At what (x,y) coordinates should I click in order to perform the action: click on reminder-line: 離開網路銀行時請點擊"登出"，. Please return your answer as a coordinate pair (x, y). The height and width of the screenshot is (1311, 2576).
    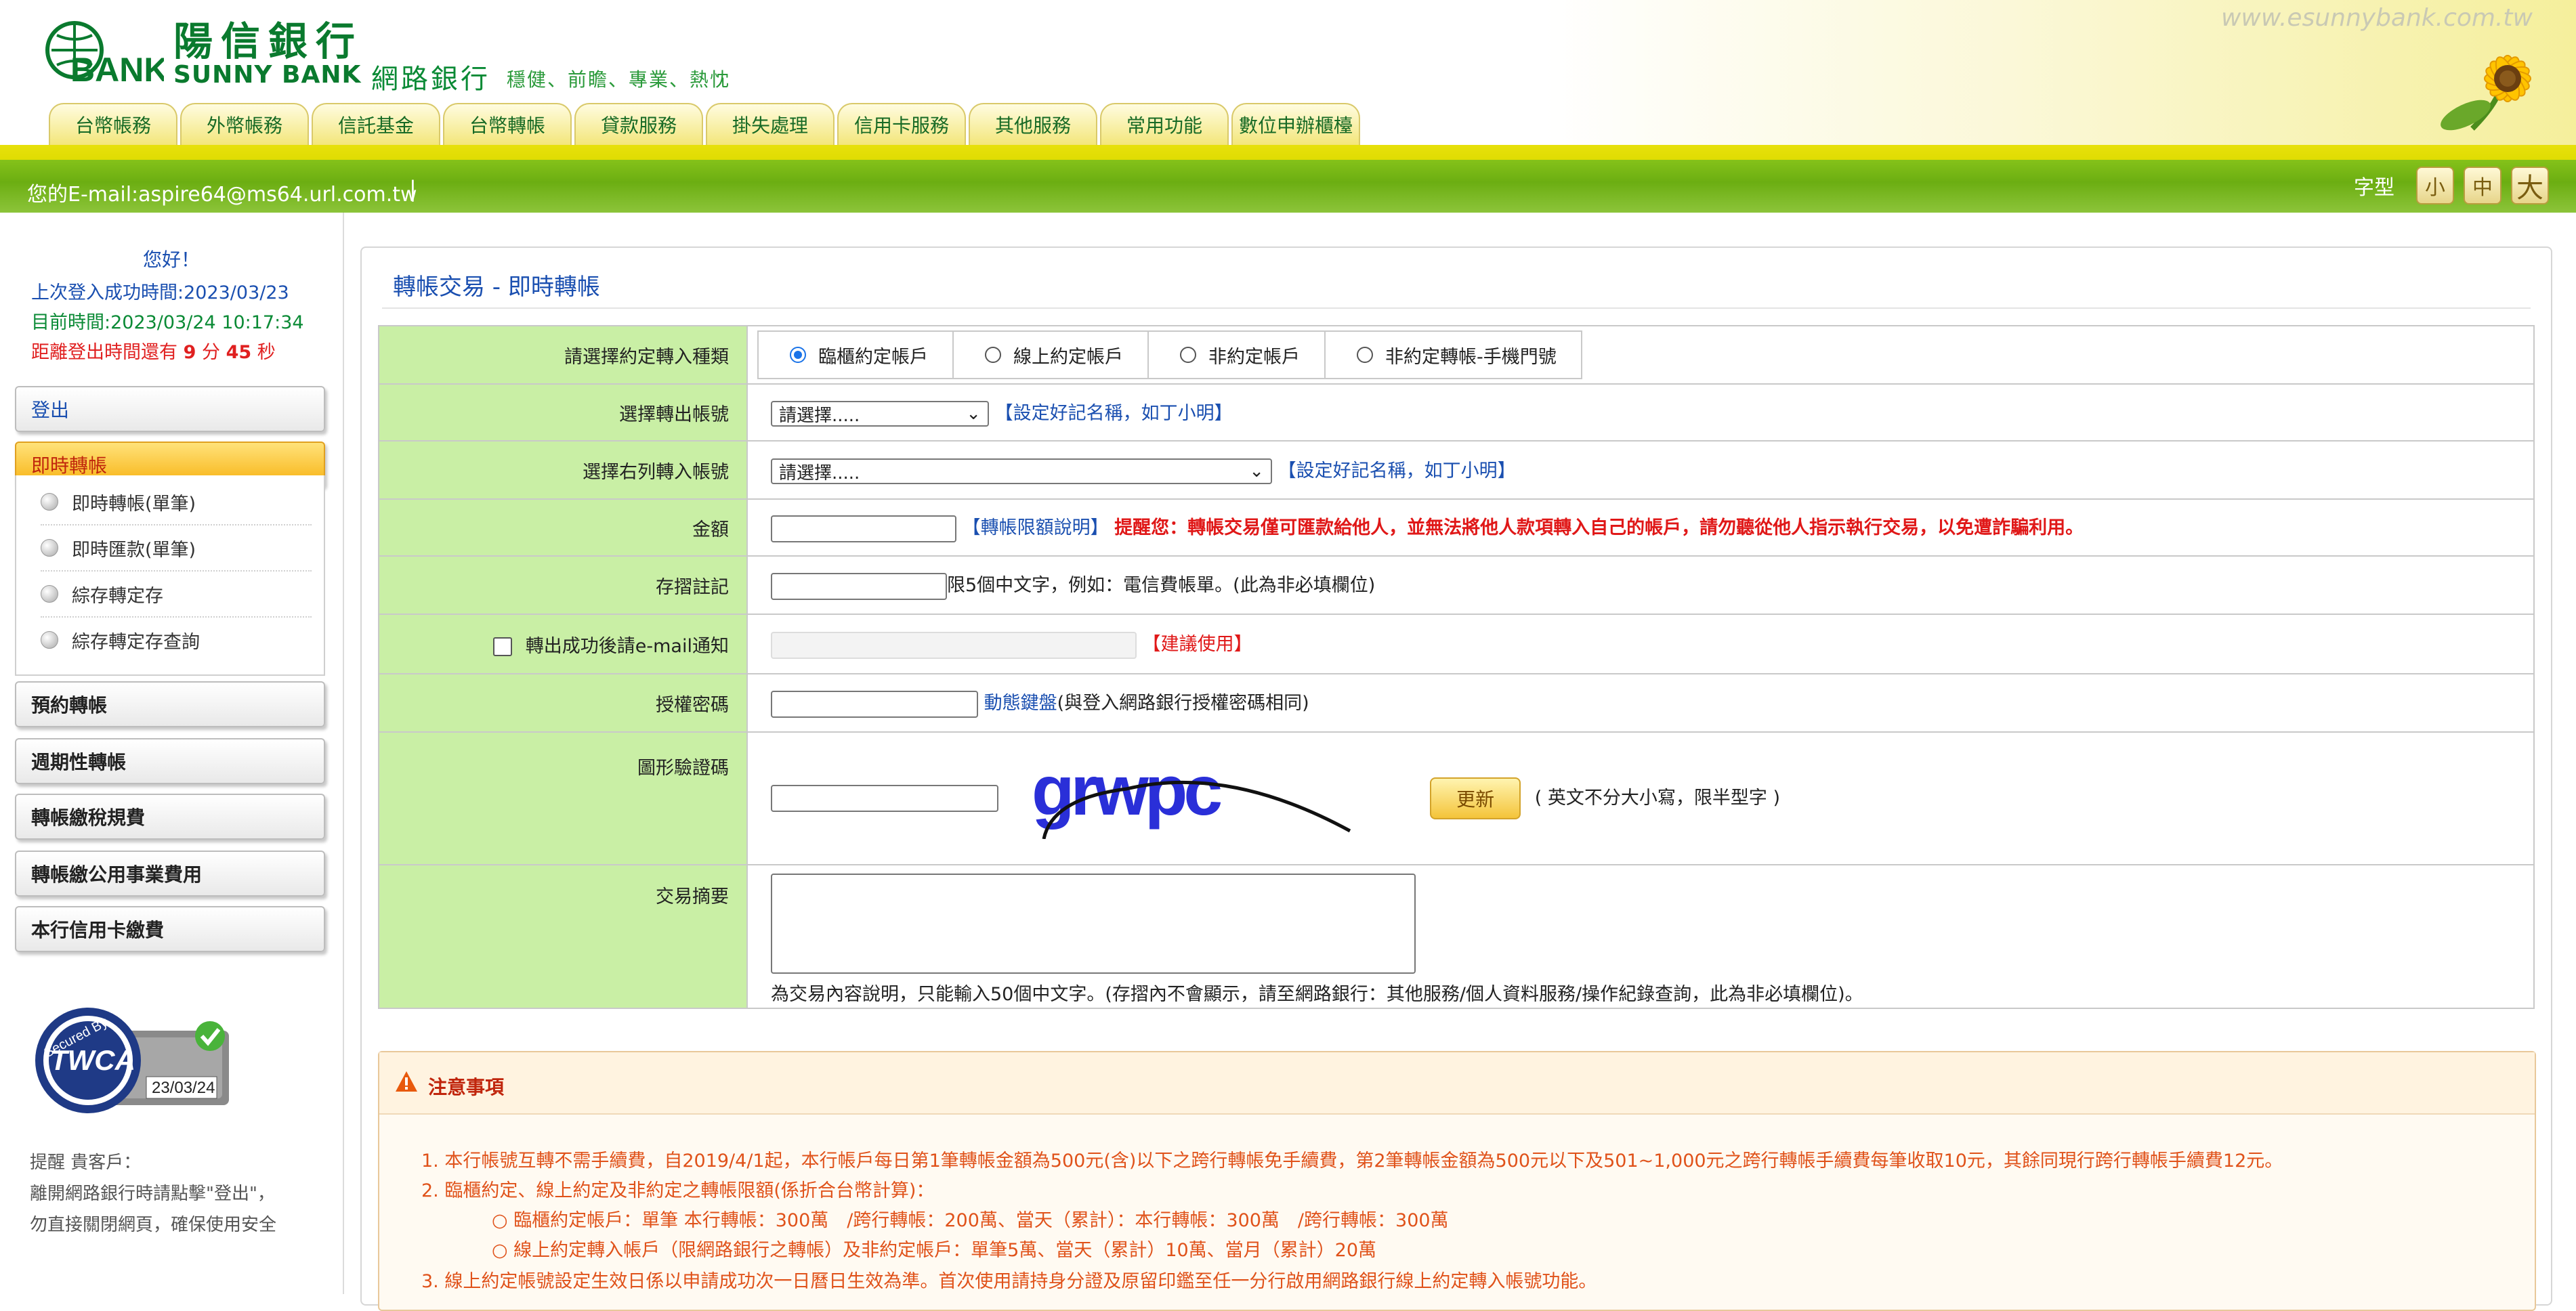
    Looking at the image, I should click on (152, 1194).